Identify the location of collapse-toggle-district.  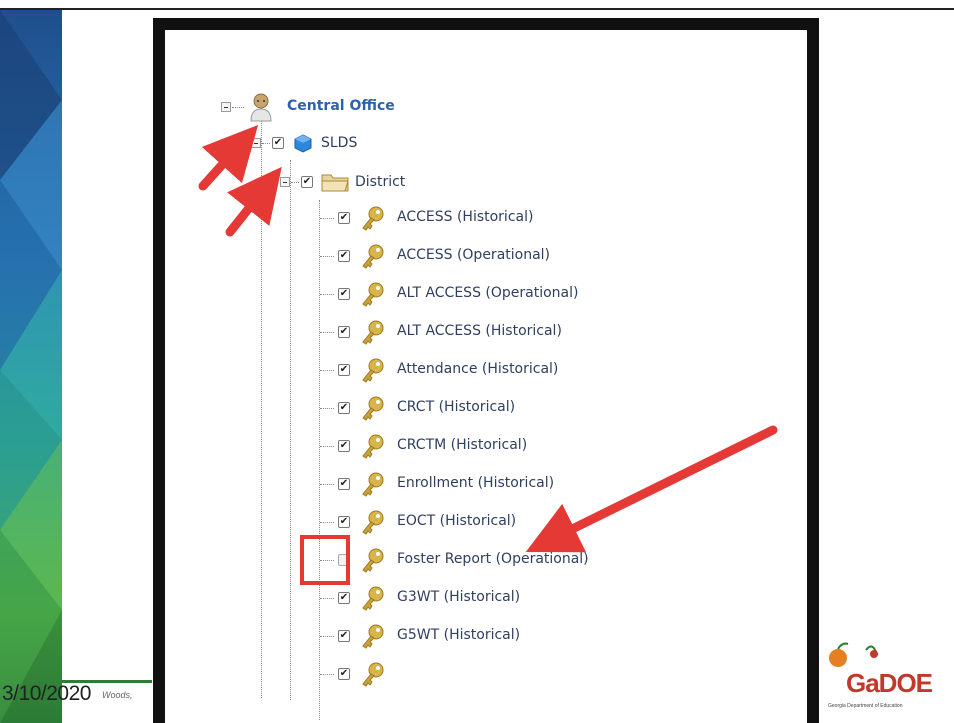
(285, 182).